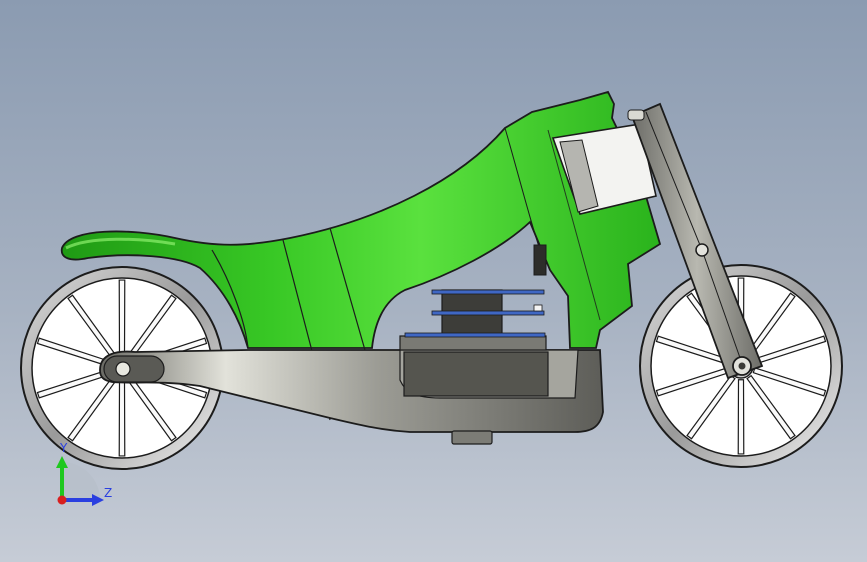 The width and height of the screenshot is (867, 562). I want to click on battery-pack, so click(476, 374).